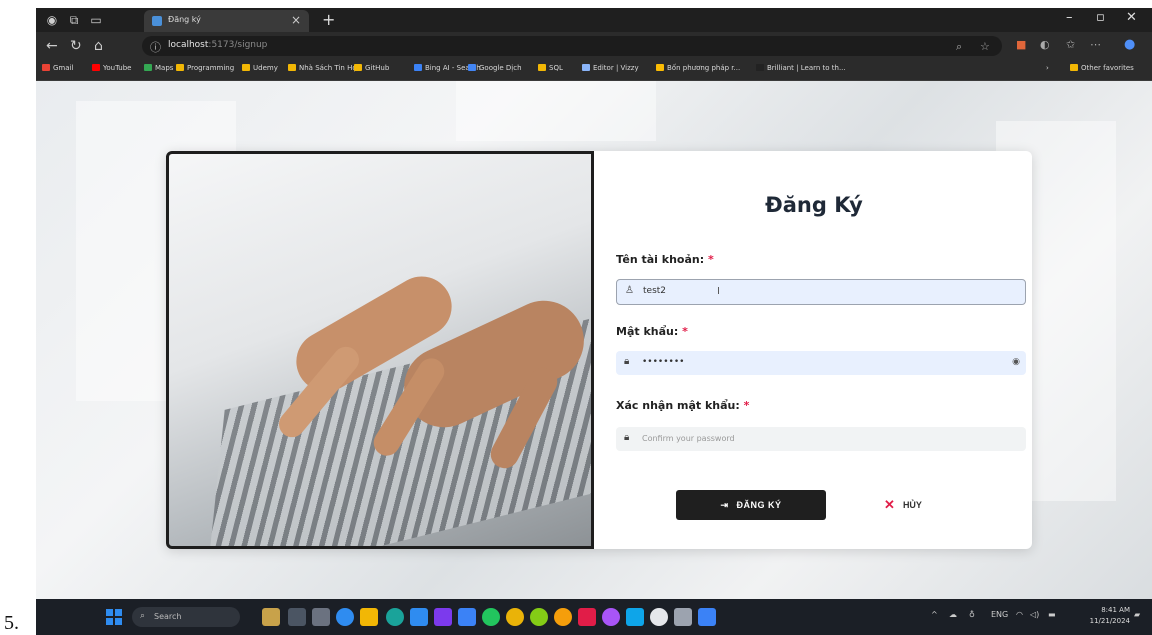 The image size is (1152, 635). Describe the element at coordinates (218, 45) in the screenshot. I see `url-text: localhost:5173/signup` at that location.